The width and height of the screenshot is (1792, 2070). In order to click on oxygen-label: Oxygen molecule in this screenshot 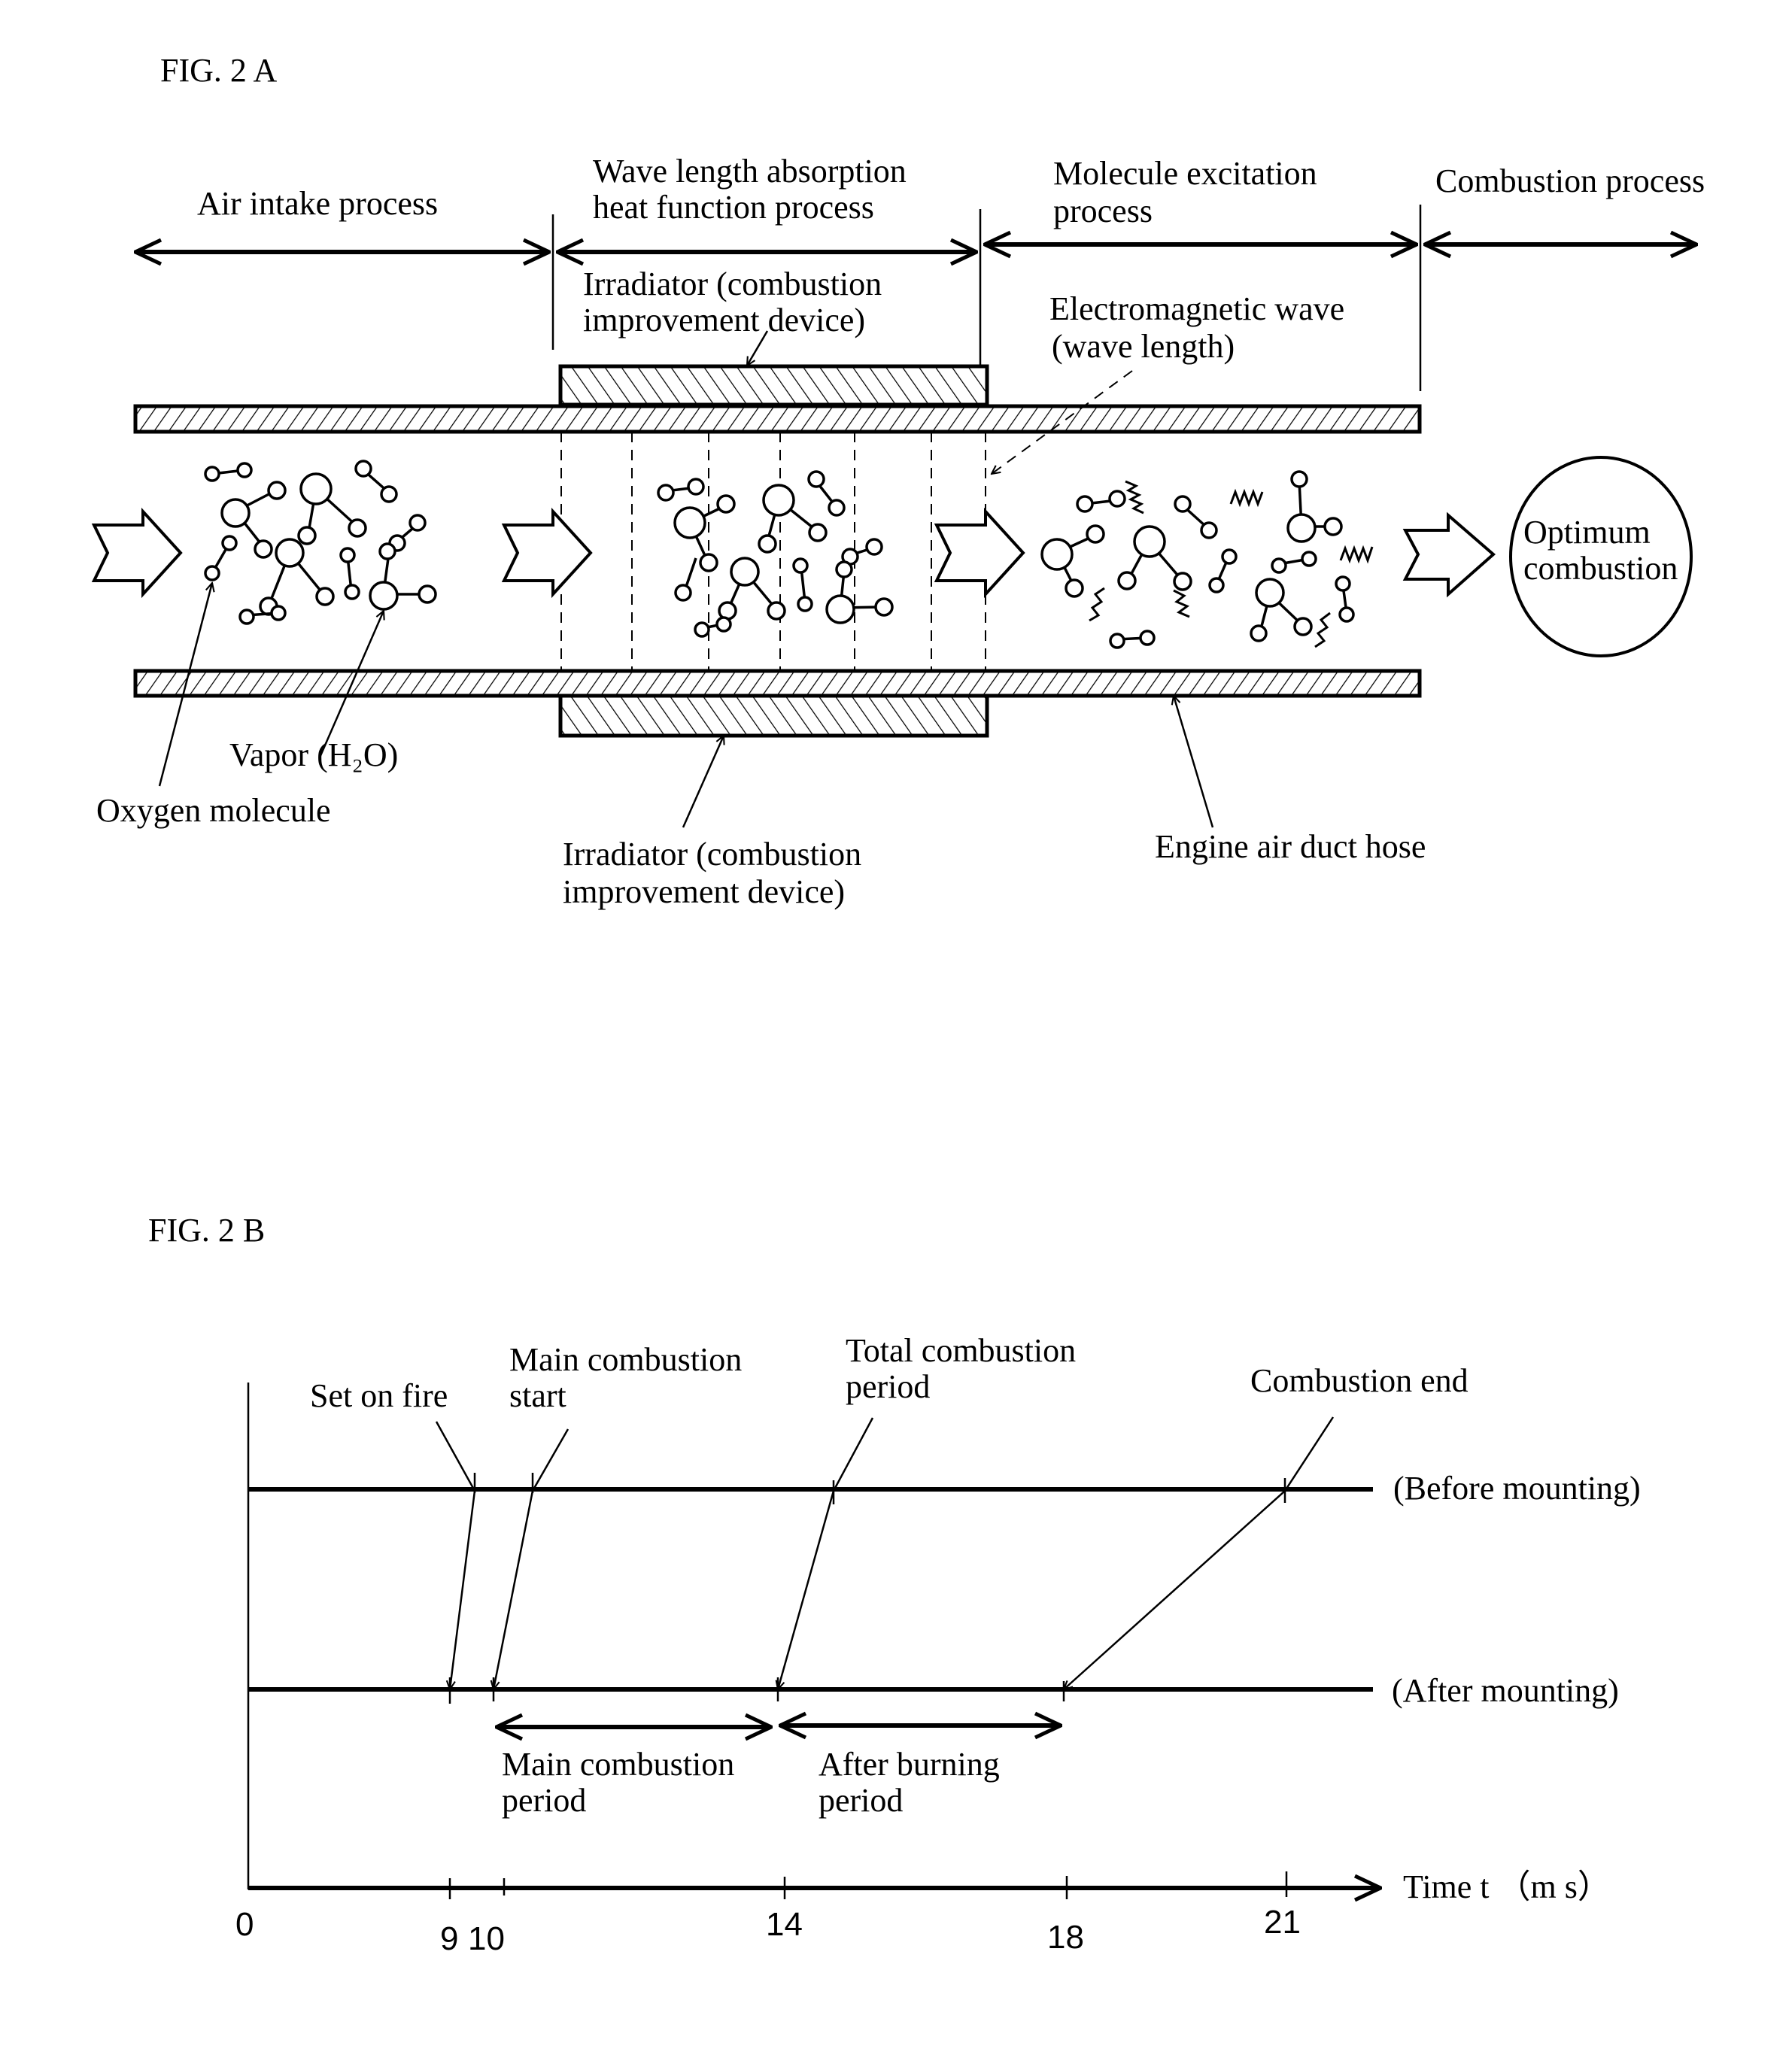, I will do `click(213, 810)`.